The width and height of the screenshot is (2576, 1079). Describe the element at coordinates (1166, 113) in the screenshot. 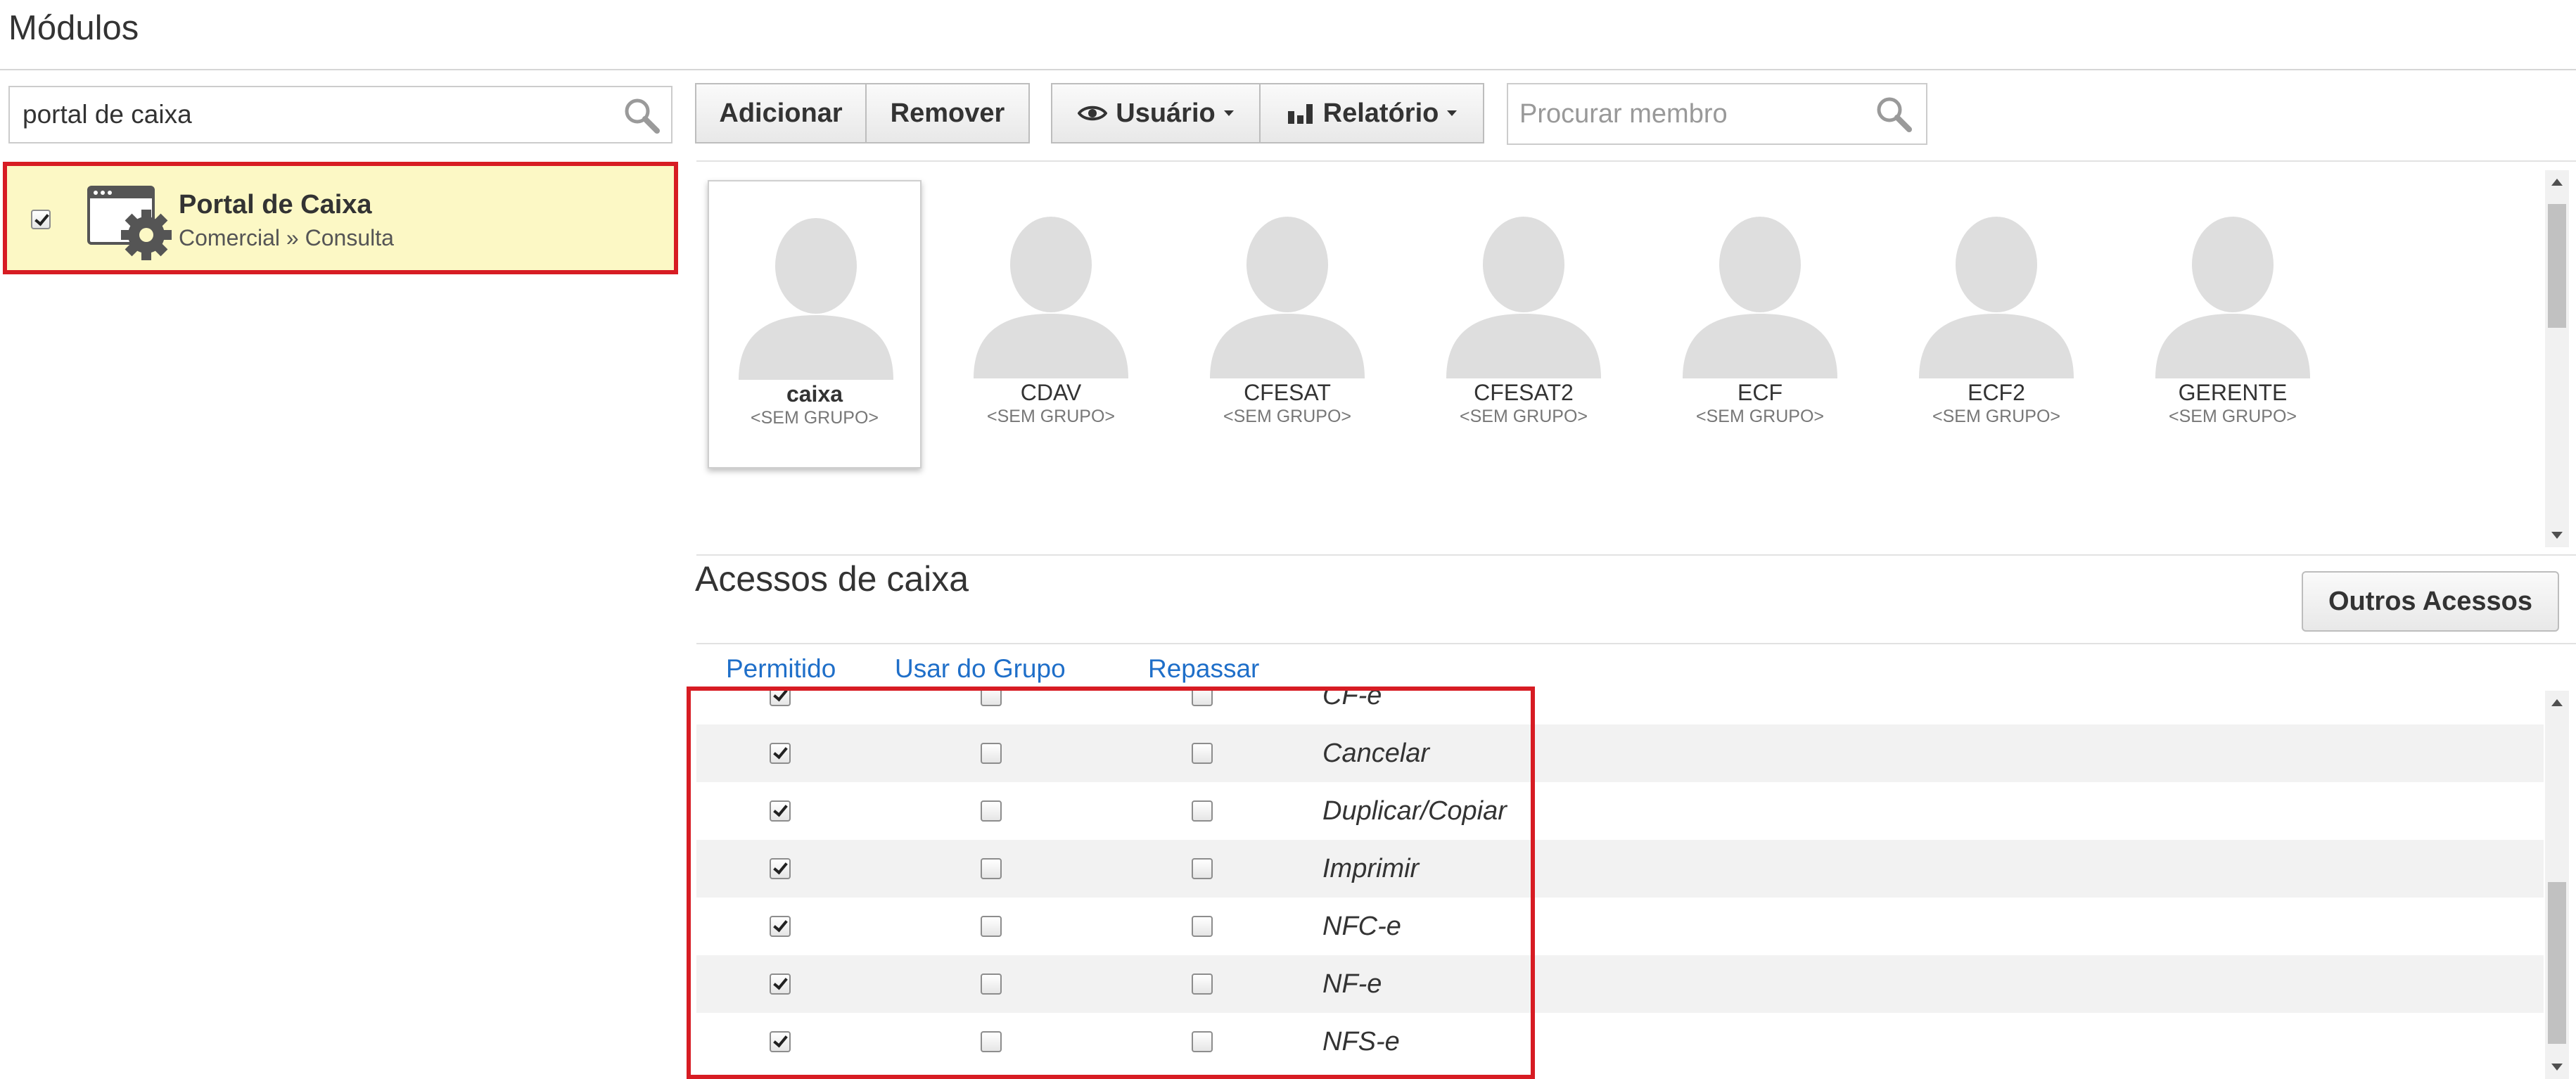

I see `user-dropdown-label: Usuário` at that location.